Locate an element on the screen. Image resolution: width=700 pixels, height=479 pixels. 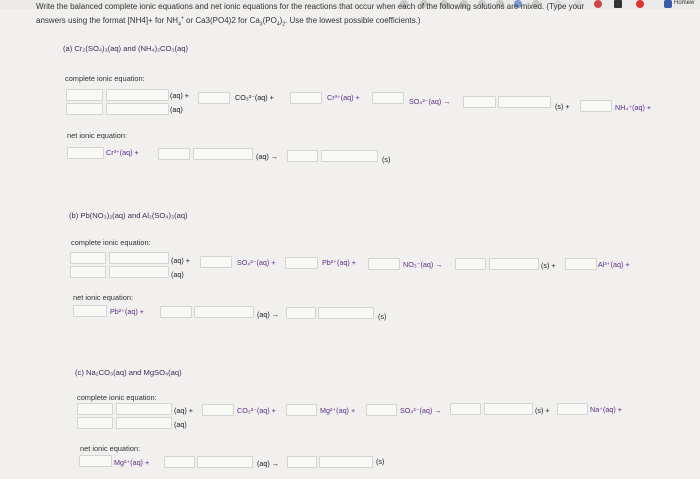
part-c-aq-plus: (aq) + is located at coordinates (183, 410).